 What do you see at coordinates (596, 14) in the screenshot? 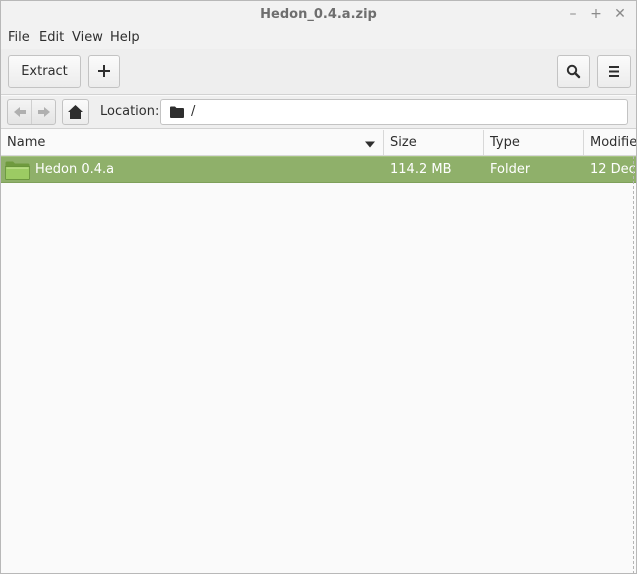
I see `maximize-button: +` at bounding box center [596, 14].